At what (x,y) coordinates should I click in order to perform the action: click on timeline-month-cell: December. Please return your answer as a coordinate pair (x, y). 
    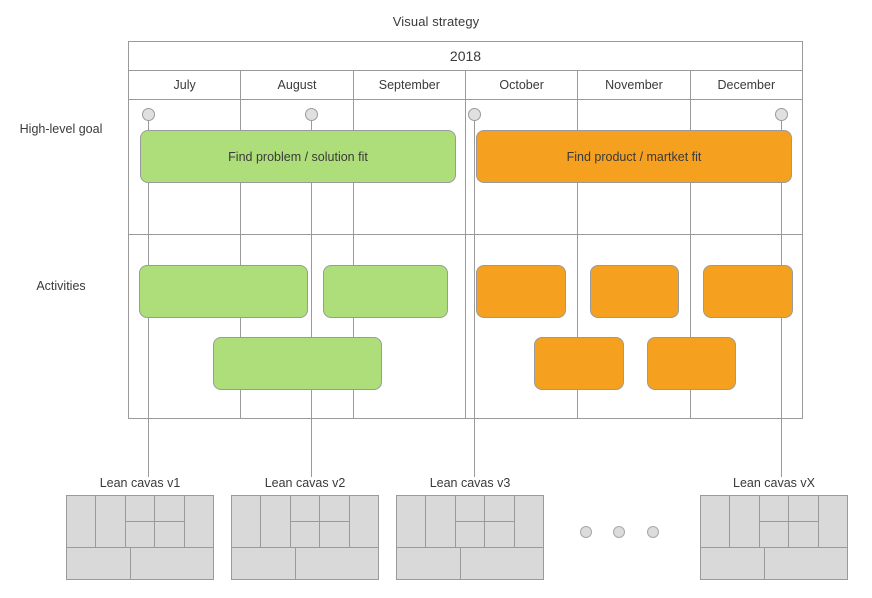
    Looking at the image, I should click on (746, 85).